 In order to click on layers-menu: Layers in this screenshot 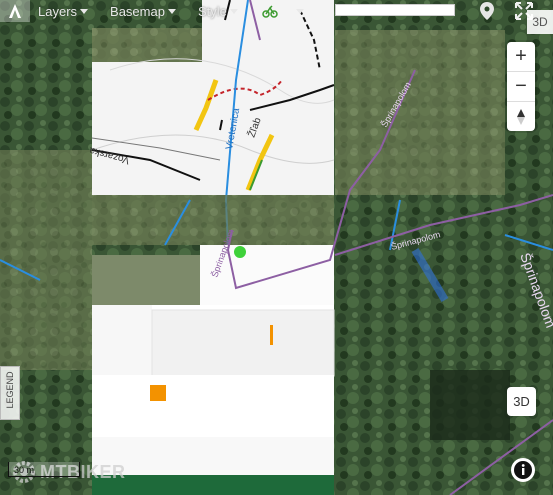, I will do `click(63, 11)`.